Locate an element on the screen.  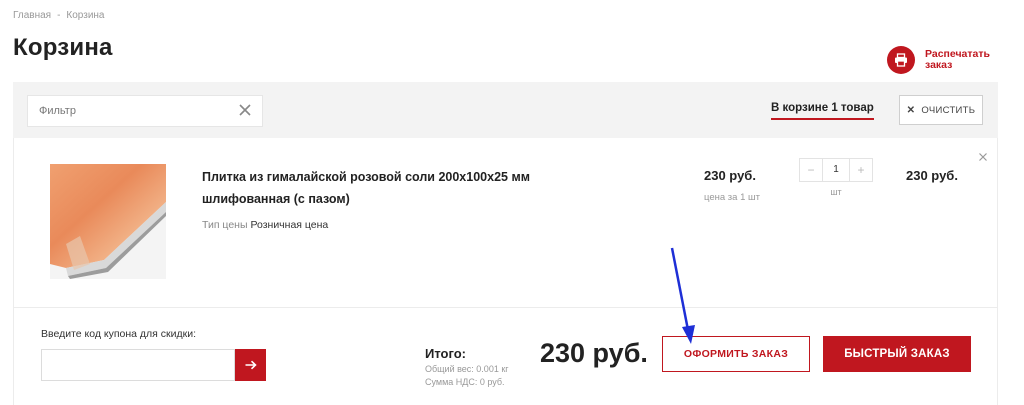
apply-coupon-button is located at coordinates (250, 365).